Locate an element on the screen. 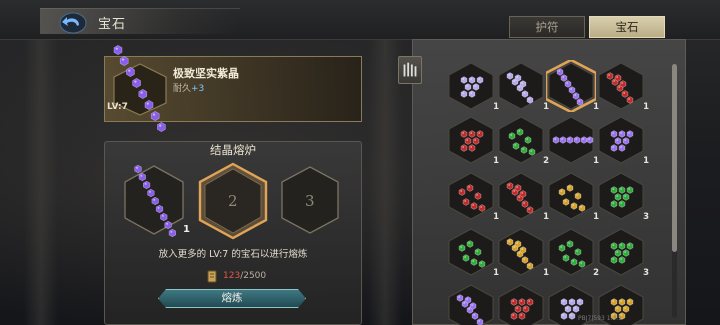 The width and height of the screenshot is (720, 325). back-arrow-icon is located at coordinates (73, 22).